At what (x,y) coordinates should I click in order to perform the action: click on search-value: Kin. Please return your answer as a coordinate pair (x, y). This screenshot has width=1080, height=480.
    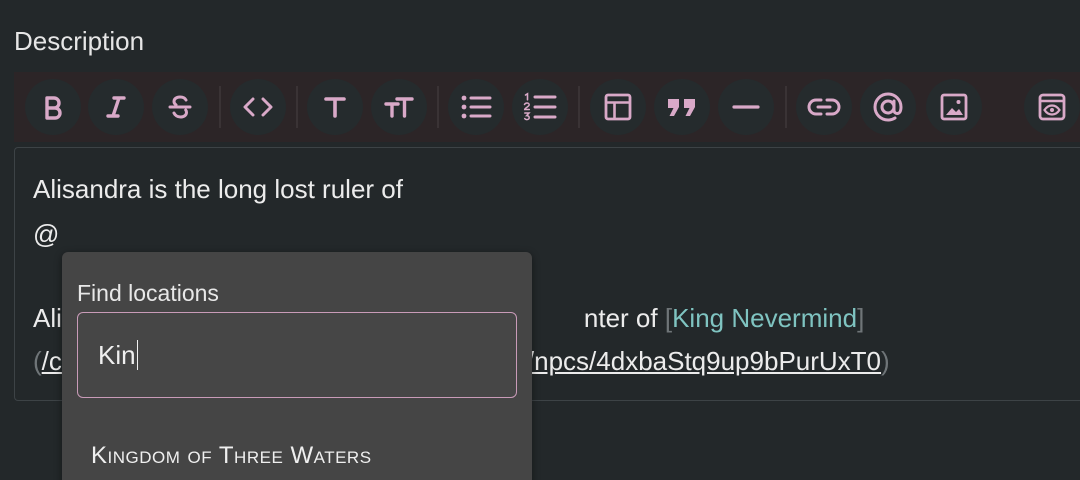
    Looking at the image, I should click on (117, 354).